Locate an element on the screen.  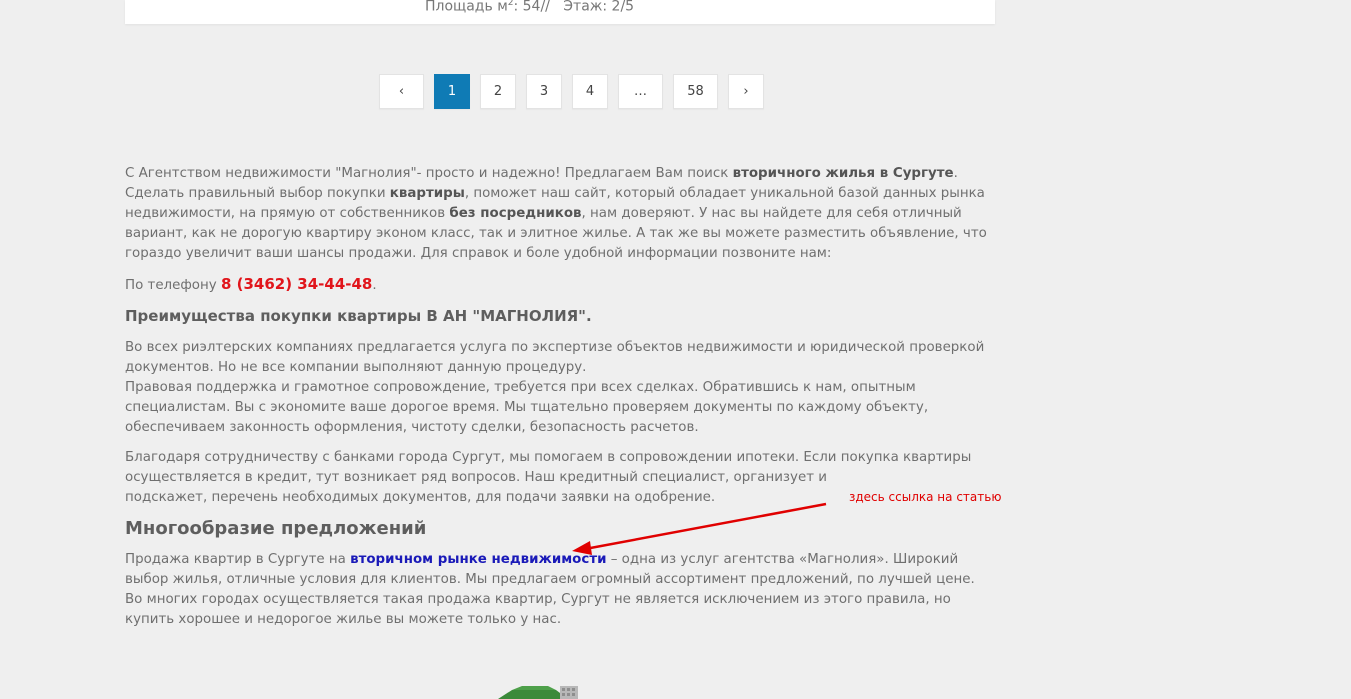
listing-area-value: : 54// is located at coordinates (531, 7).